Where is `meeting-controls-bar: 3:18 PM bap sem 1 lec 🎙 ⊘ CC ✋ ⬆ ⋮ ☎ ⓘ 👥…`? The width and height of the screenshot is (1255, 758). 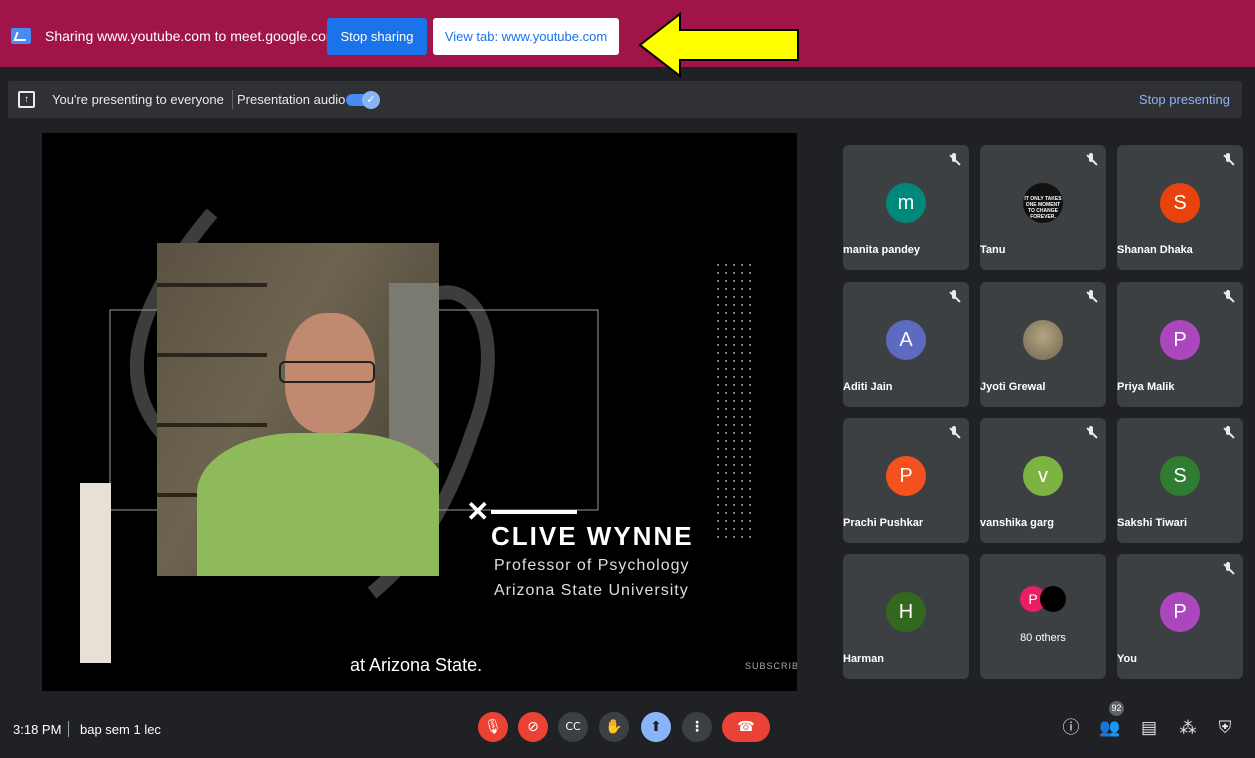 meeting-controls-bar: 3:18 PM bap sem 1 lec 🎙 ⊘ CC ✋ ⬆ ⋮ ☎ ⓘ 👥… is located at coordinates (627, 729).